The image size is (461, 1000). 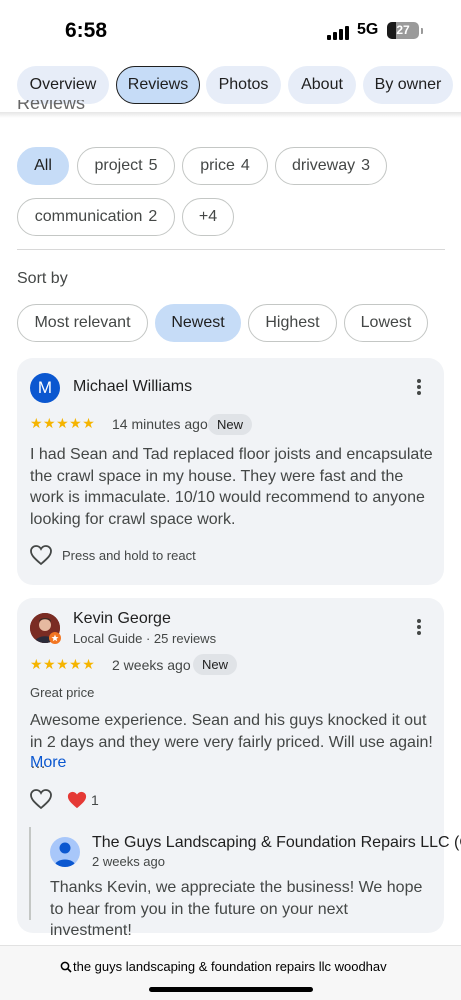 What do you see at coordinates (231, 989) in the screenshot?
I see `home-indicator` at bounding box center [231, 989].